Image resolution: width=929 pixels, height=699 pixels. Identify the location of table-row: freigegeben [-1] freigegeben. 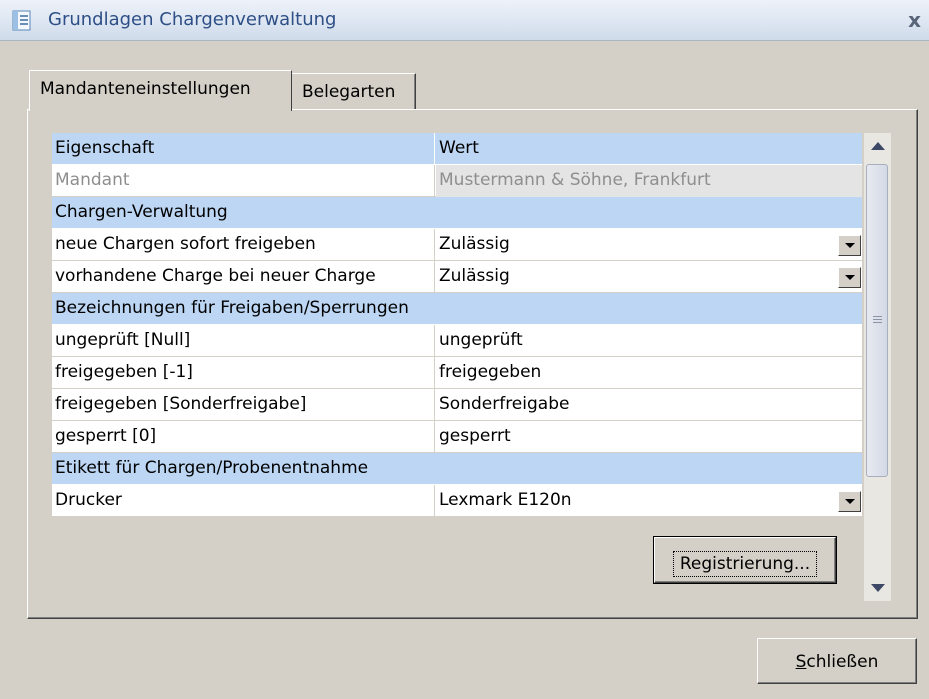
(457, 373).